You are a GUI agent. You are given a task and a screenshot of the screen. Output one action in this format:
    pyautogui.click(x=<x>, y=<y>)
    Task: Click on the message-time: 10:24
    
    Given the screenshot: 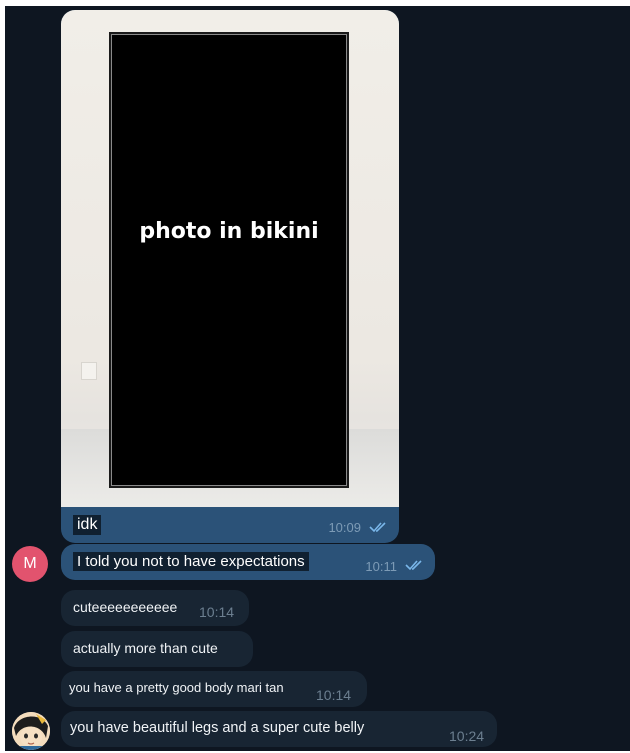 What is the action you would take?
    pyautogui.click(x=467, y=736)
    